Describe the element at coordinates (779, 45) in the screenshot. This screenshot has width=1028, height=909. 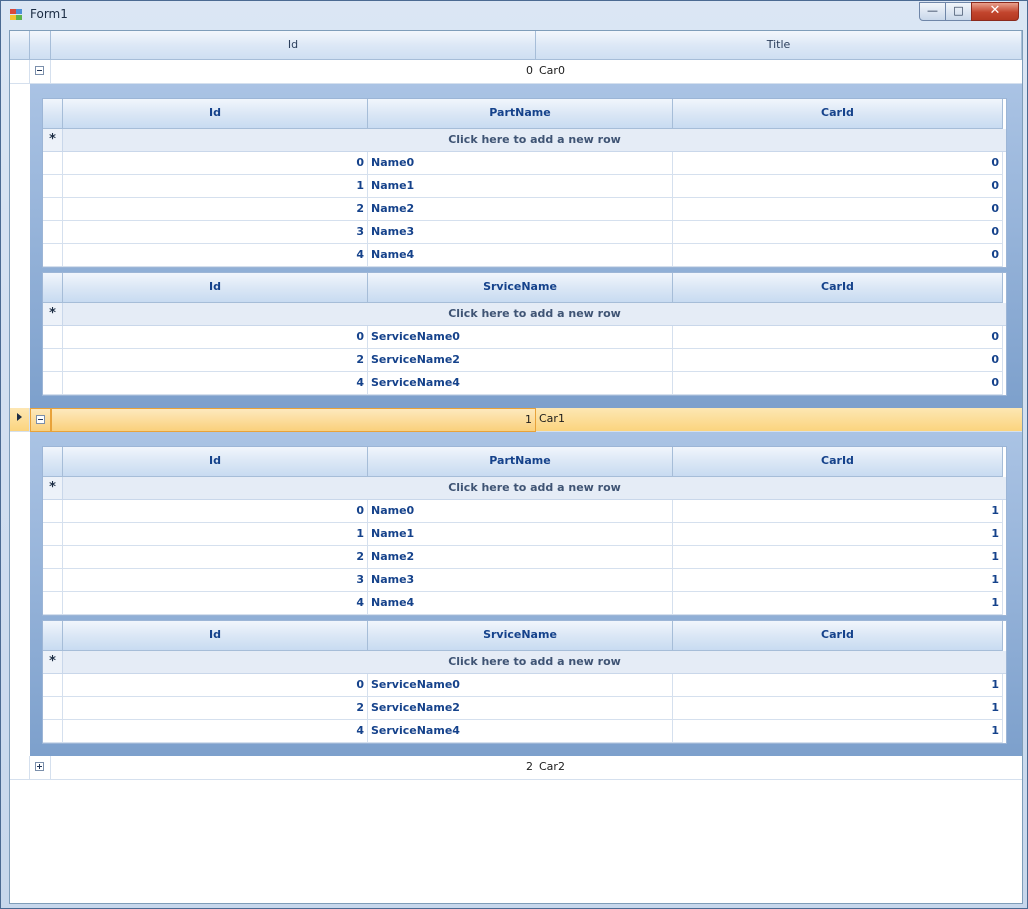
I see `column-header-title: Title` at that location.